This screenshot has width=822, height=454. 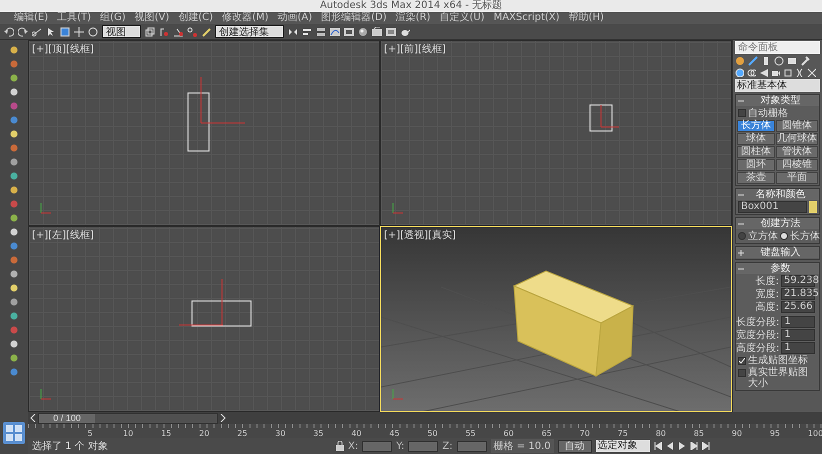 I want to click on shapes-icon, so click(x=751, y=72).